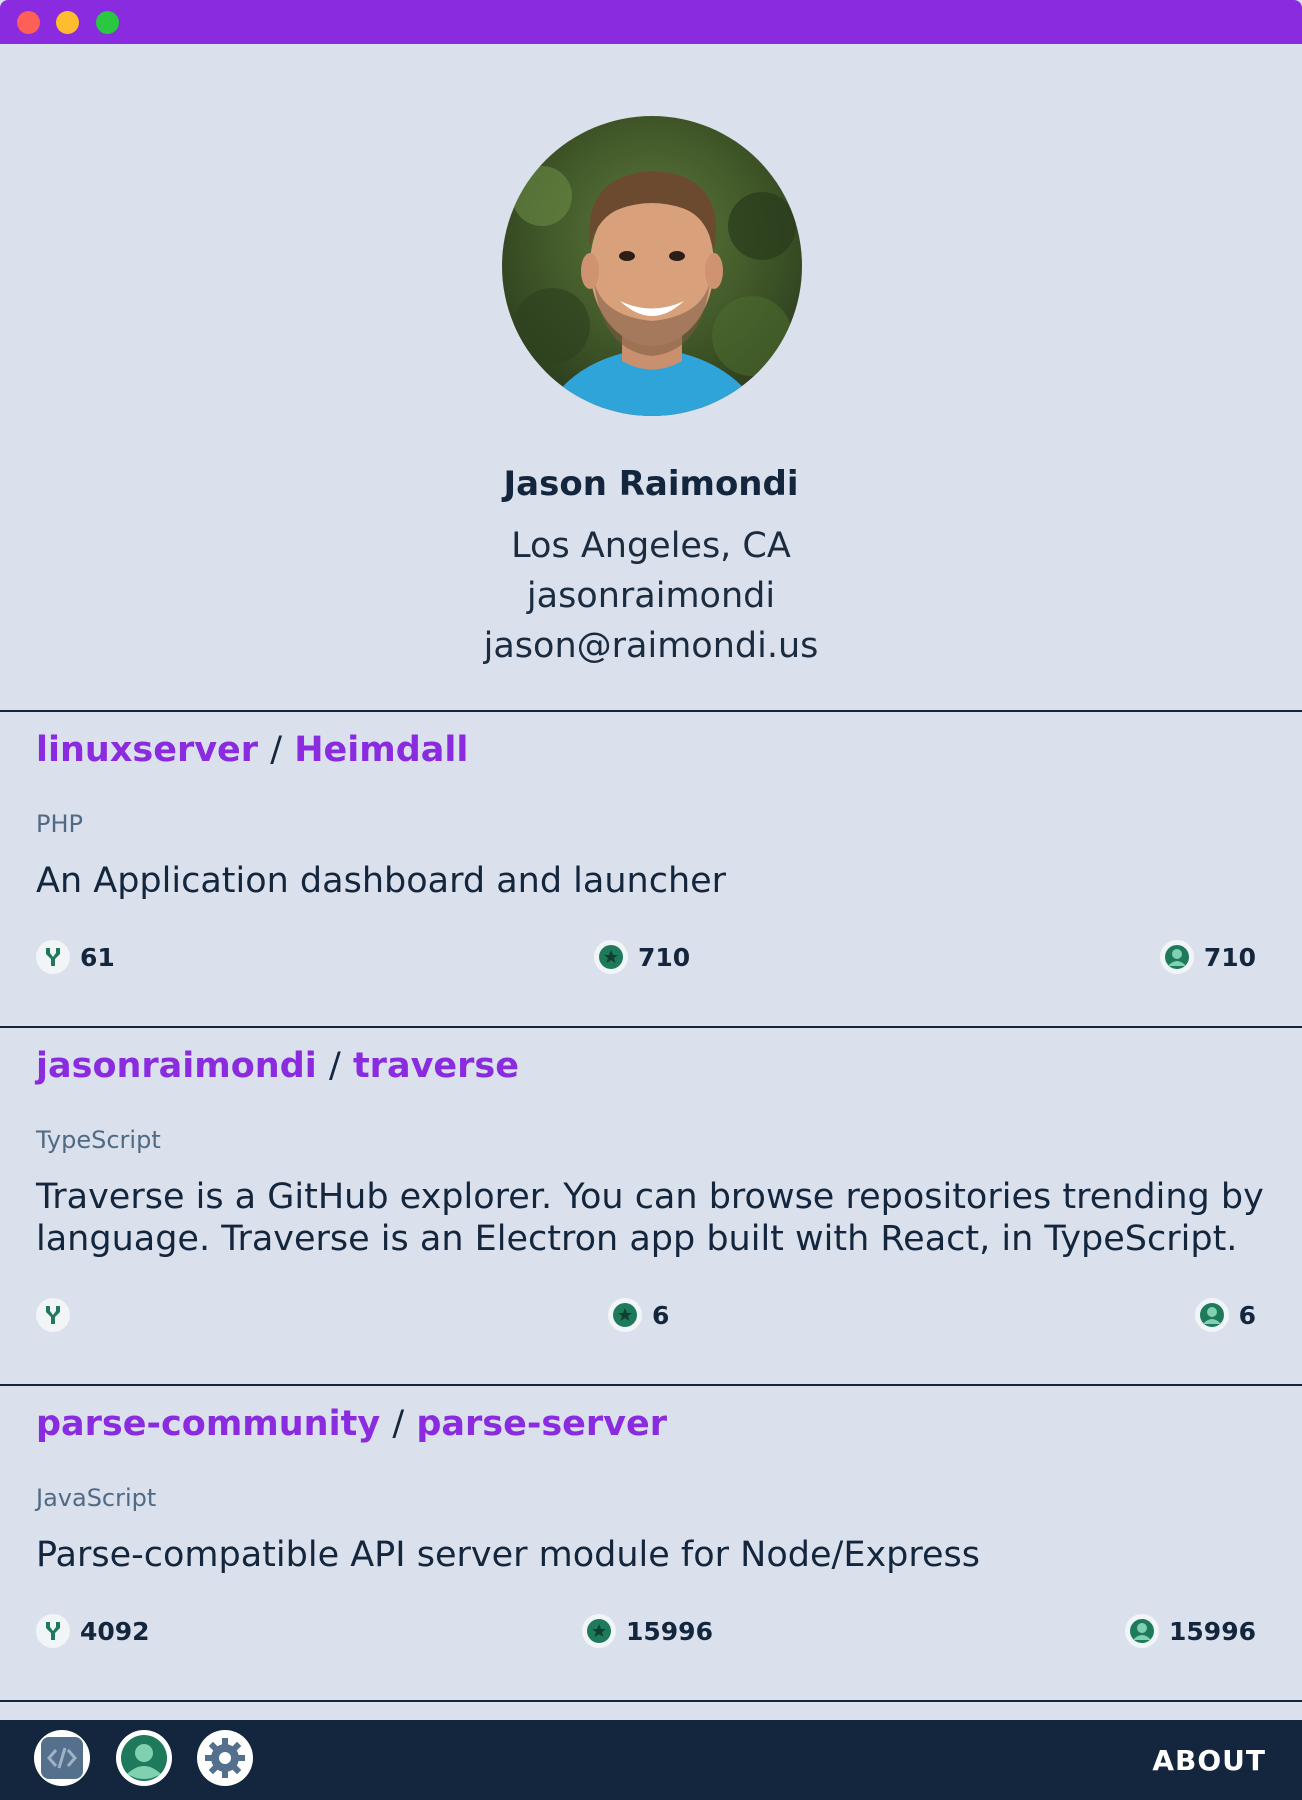  What do you see at coordinates (75, 957) in the screenshot?
I see `fork-stat: 61` at bounding box center [75, 957].